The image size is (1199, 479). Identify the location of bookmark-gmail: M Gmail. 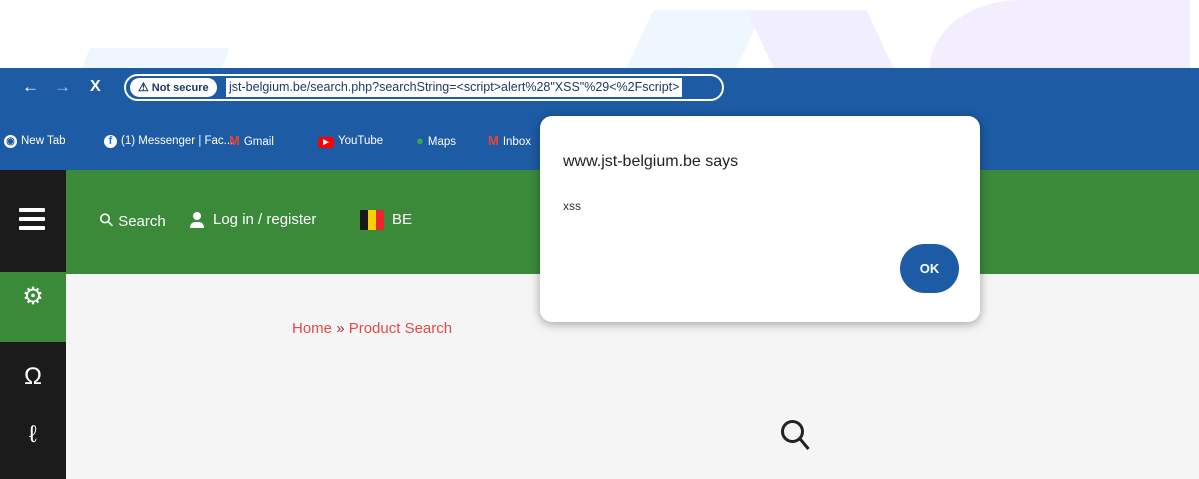
(251, 141).